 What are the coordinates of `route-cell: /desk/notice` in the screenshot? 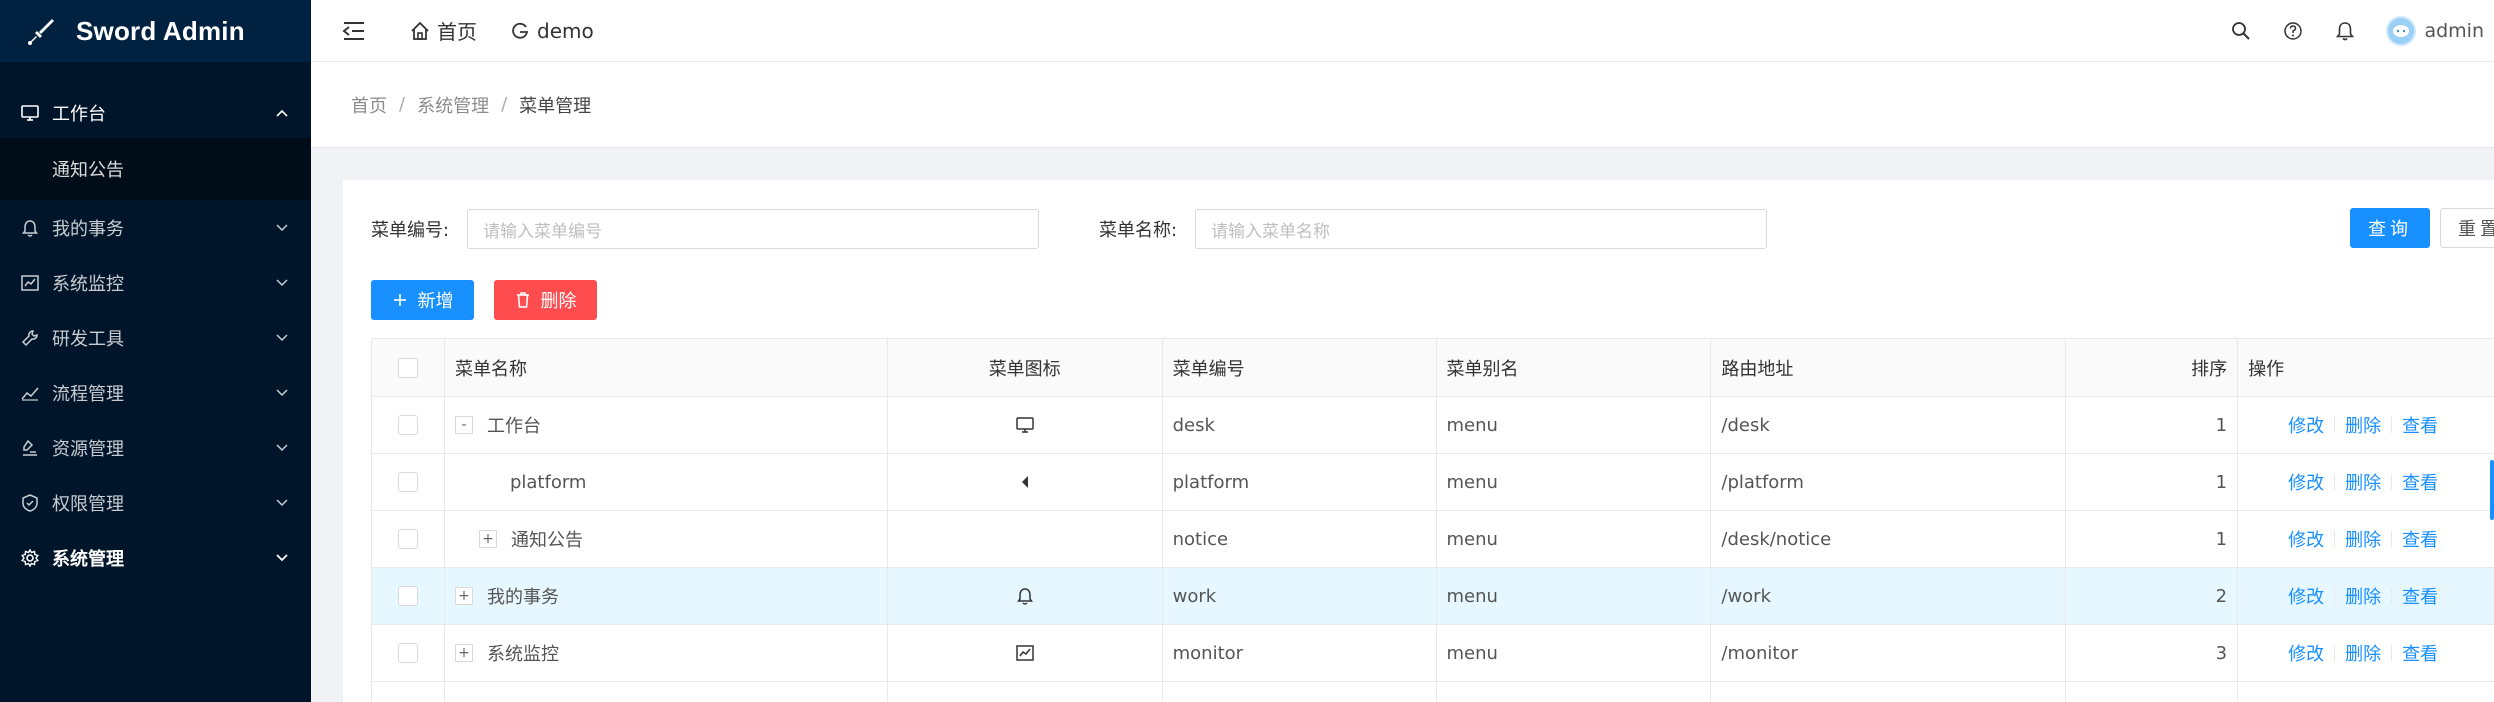 It's located at (1889, 539).